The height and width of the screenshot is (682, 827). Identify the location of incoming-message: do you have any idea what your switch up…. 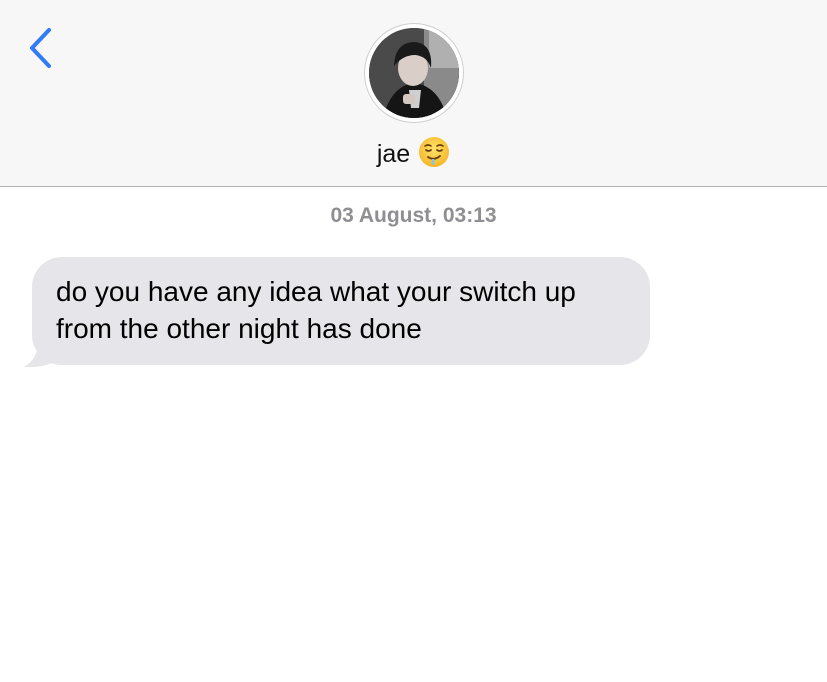
(337, 312).